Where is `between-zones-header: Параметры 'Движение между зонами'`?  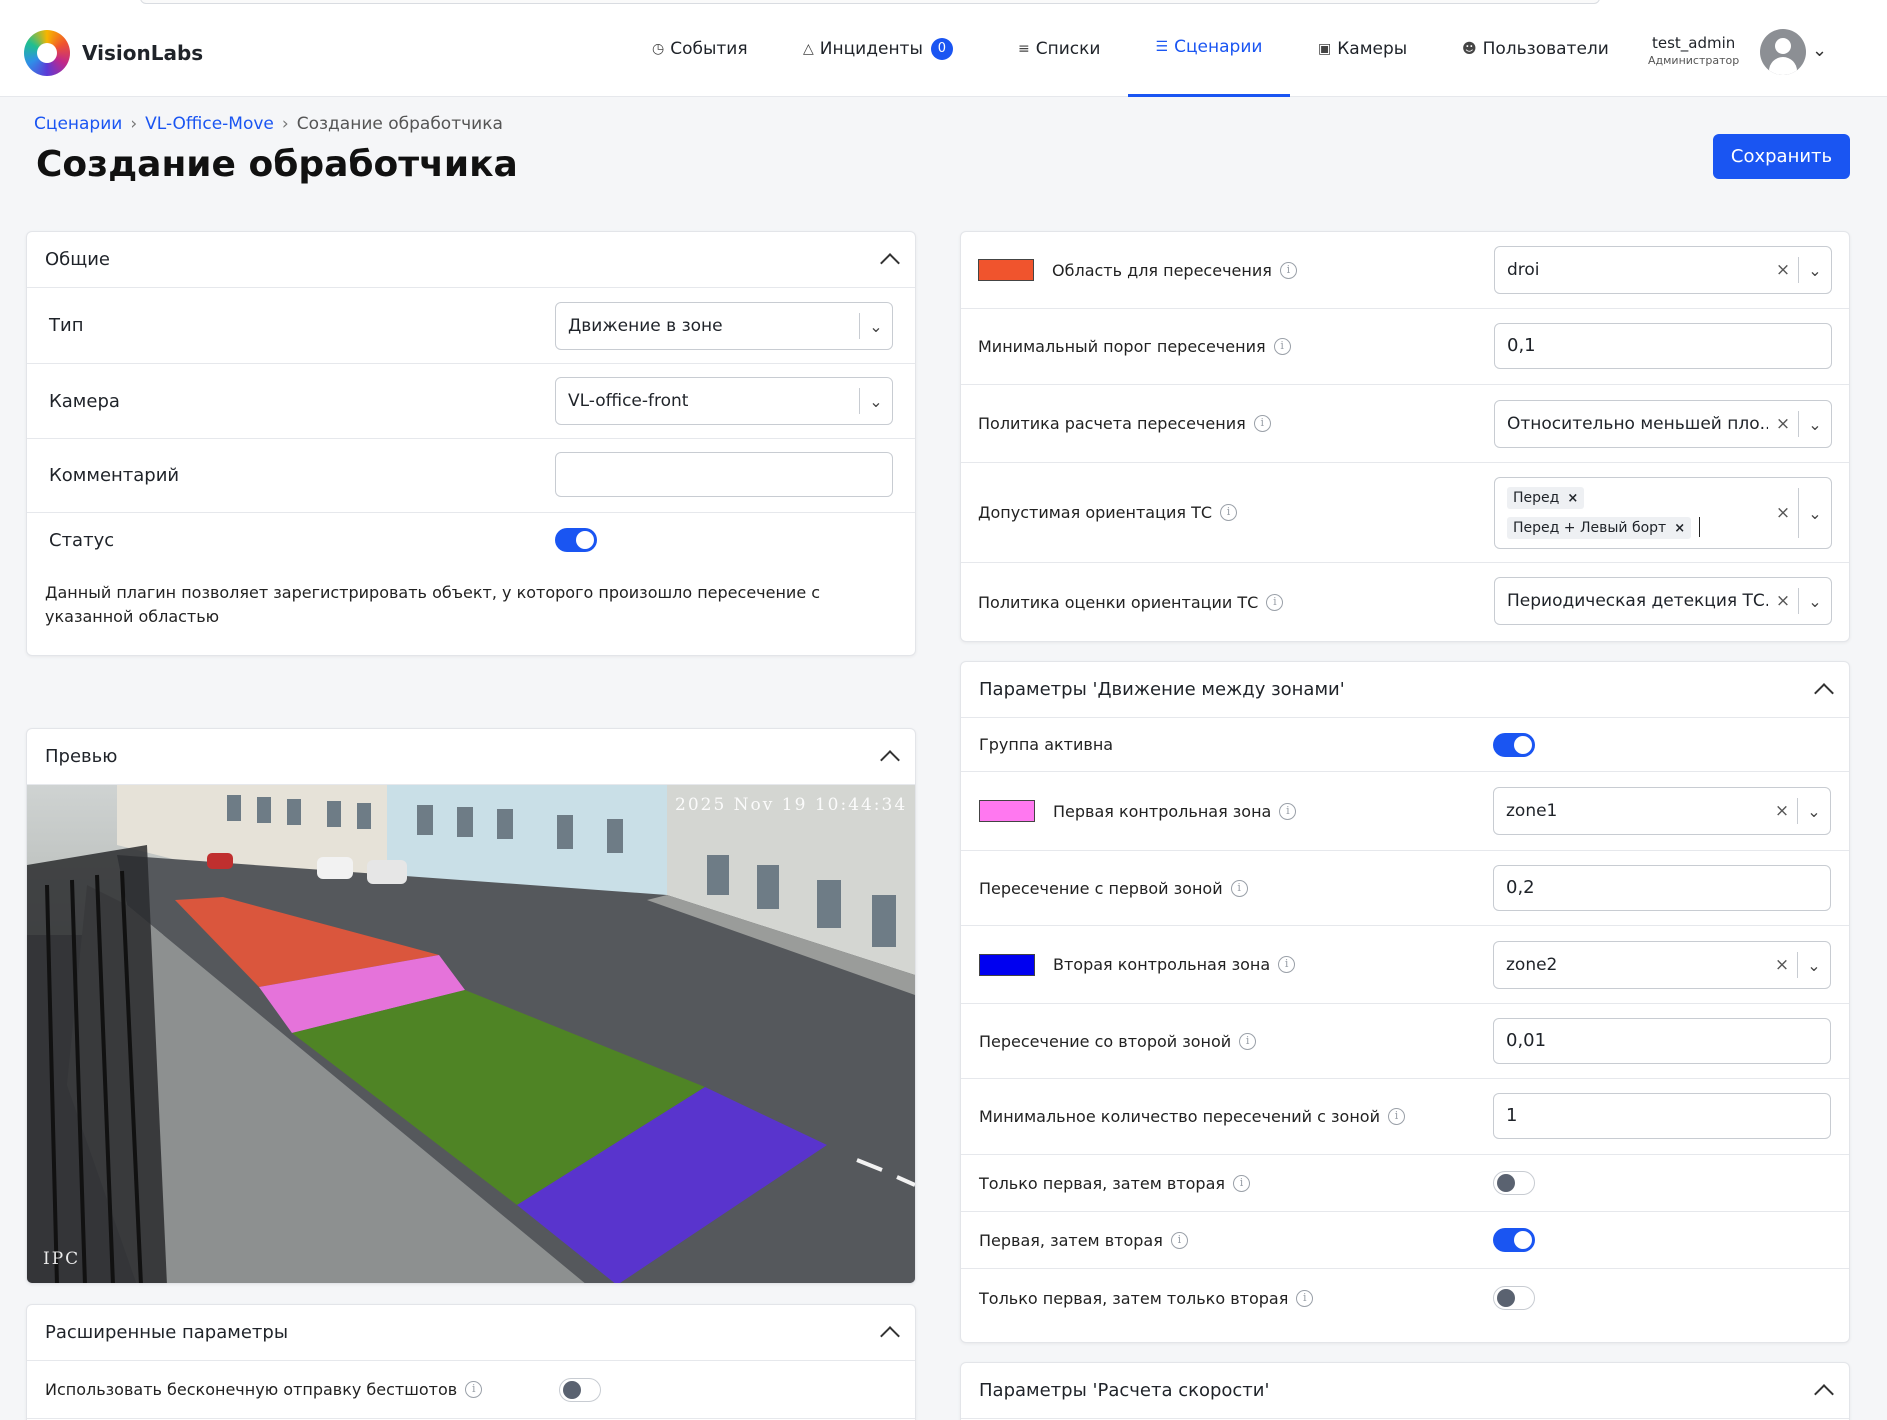
between-zones-header: Параметры 'Движение между зонами' is located at coordinates (1405, 690).